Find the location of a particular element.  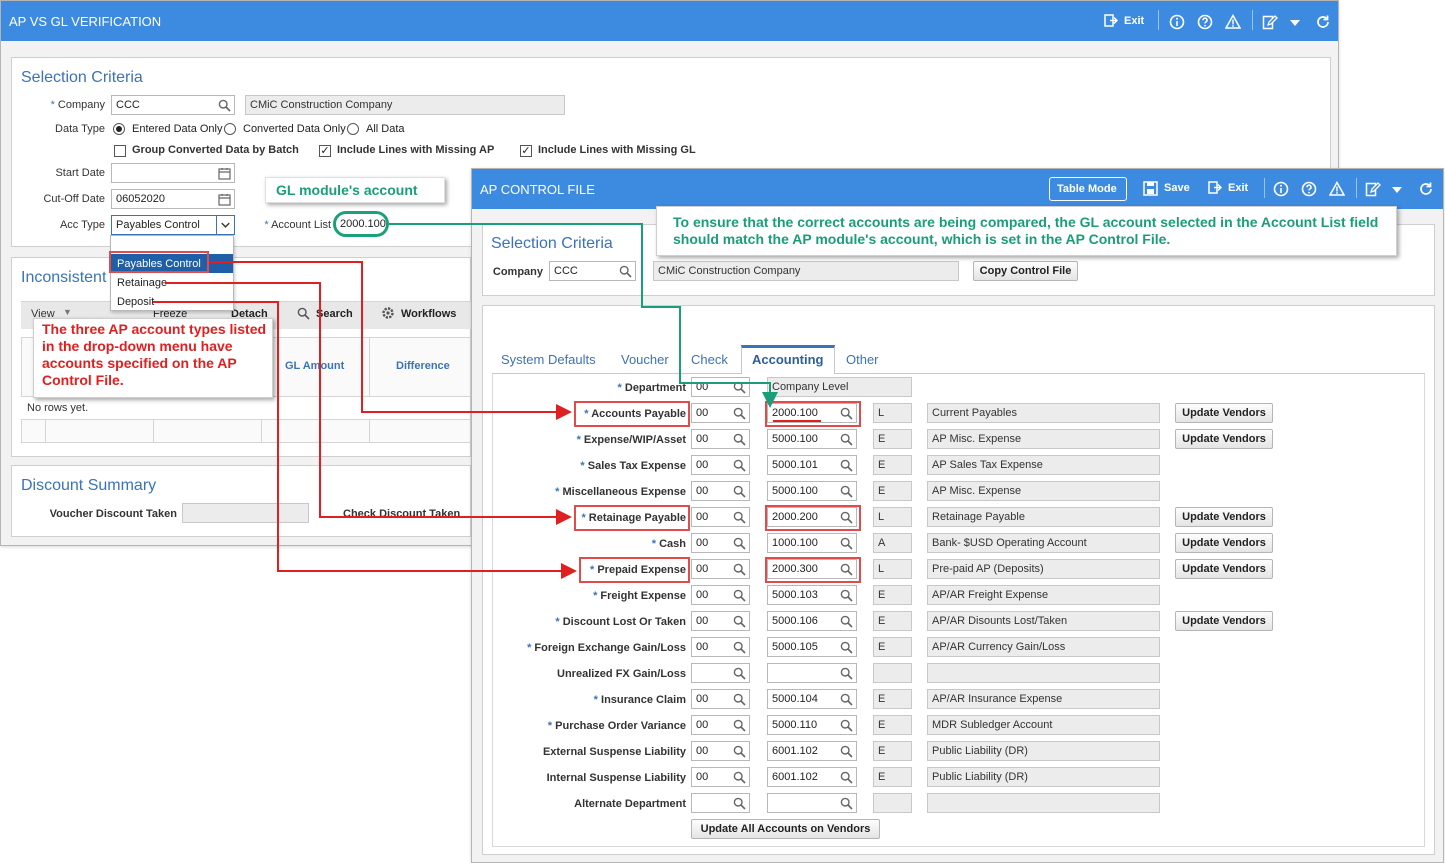

gl-amount-column-header: GL Amount is located at coordinates (314, 366).